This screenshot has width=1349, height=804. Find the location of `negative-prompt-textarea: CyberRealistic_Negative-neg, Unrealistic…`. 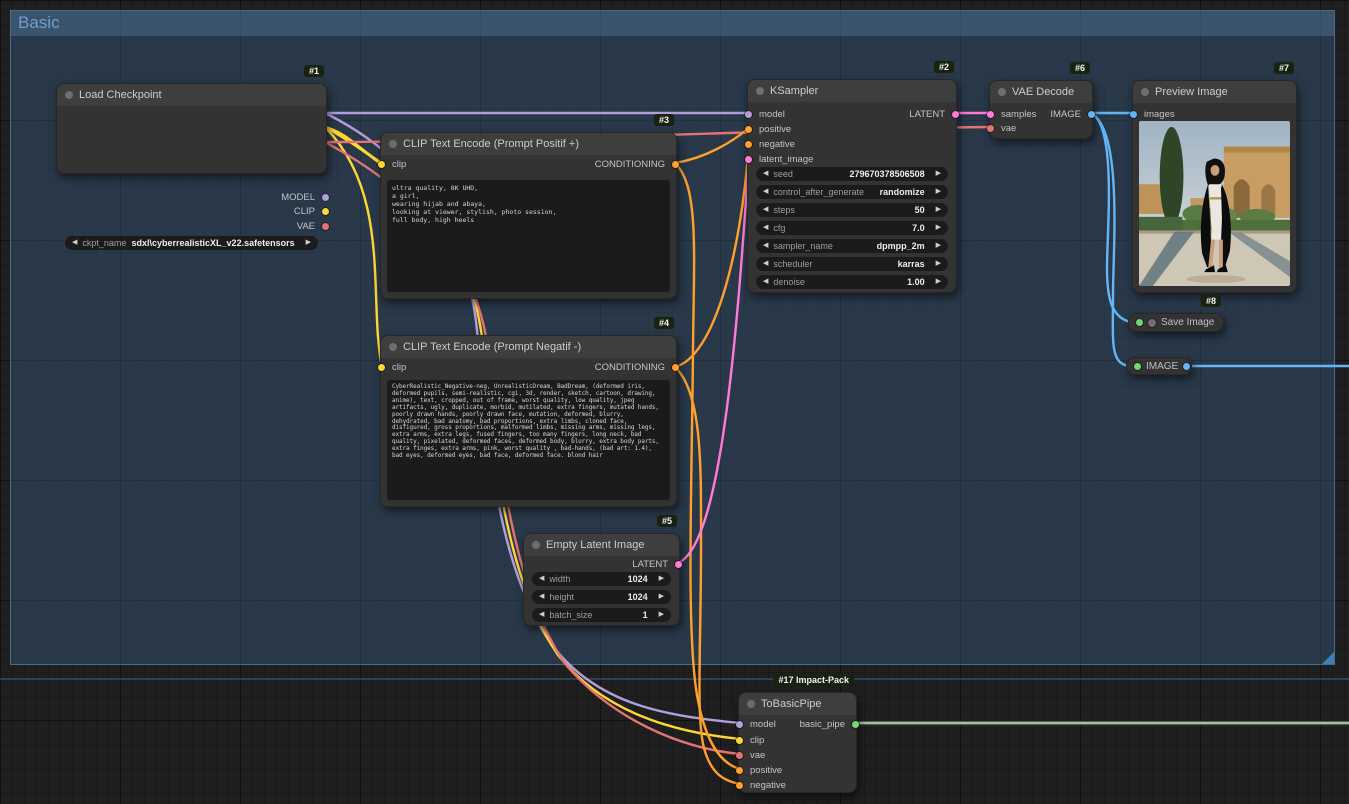

negative-prompt-textarea: CyberRealistic_Negative-neg, Unrealistic… is located at coordinates (528, 440).